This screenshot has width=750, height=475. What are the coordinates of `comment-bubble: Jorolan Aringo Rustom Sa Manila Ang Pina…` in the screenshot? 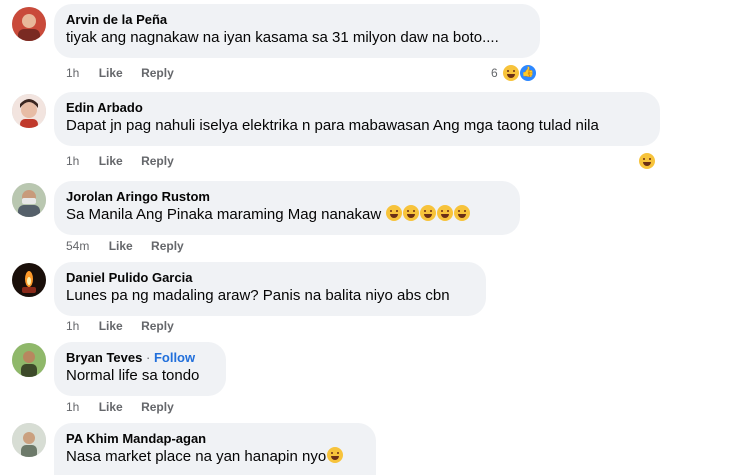 It's located at (287, 208).